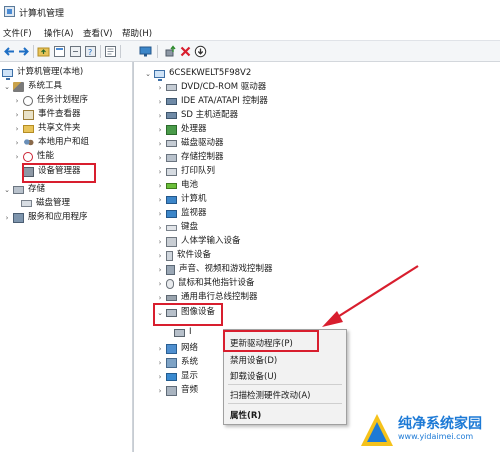 The height and width of the screenshot is (452, 500). I want to click on tree-item-computer-management: 计算机管理(本地), so click(42, 73).